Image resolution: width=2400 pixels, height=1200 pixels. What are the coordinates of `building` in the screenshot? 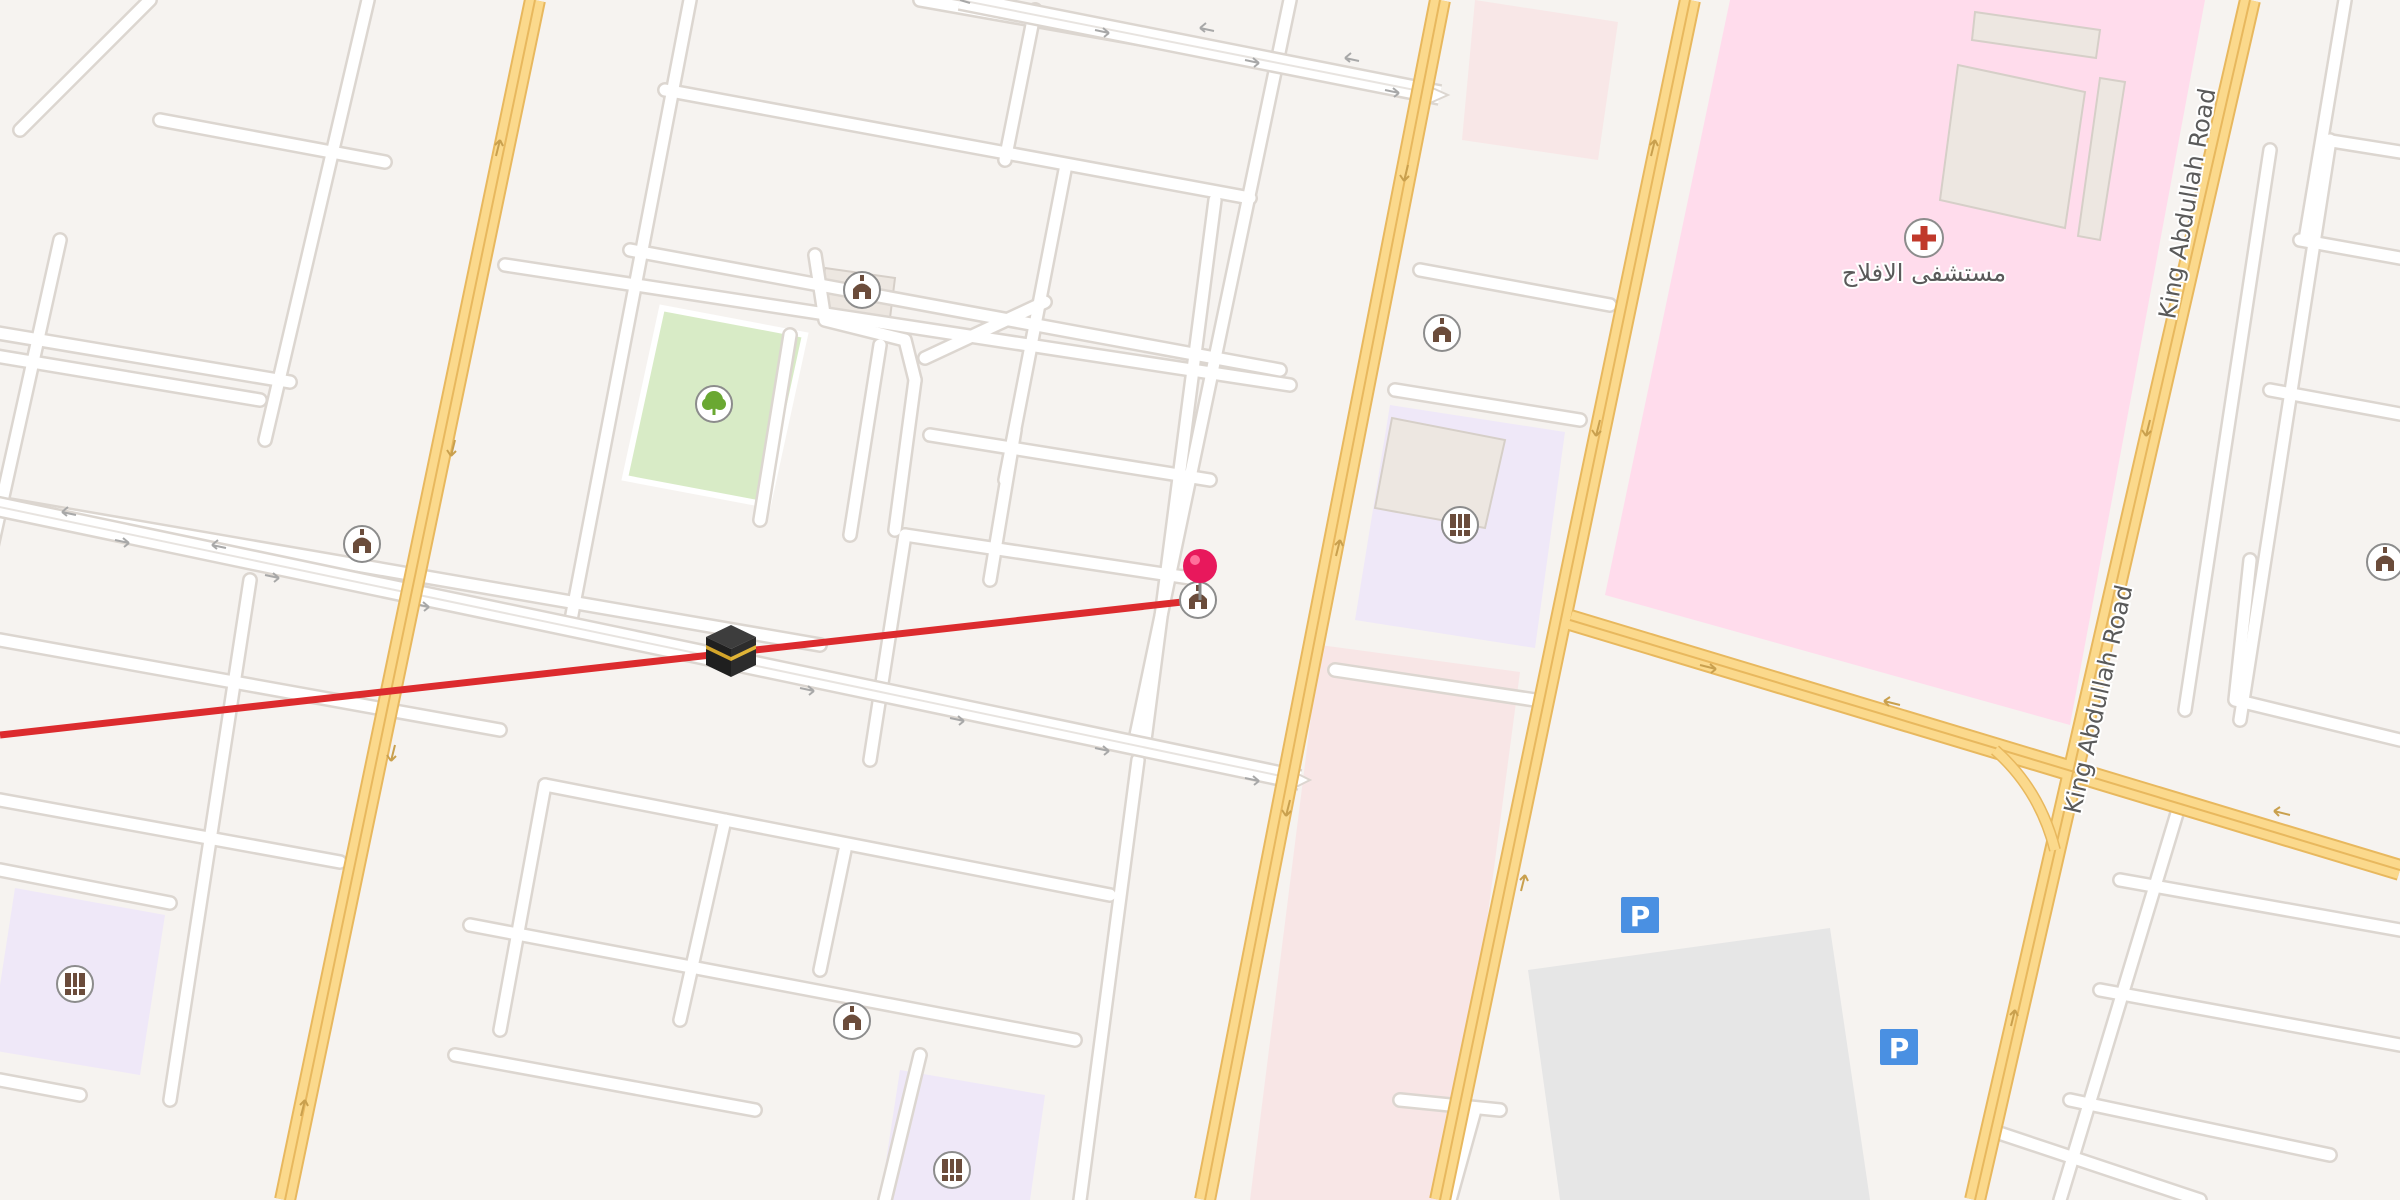 It's located at (2012, 146).